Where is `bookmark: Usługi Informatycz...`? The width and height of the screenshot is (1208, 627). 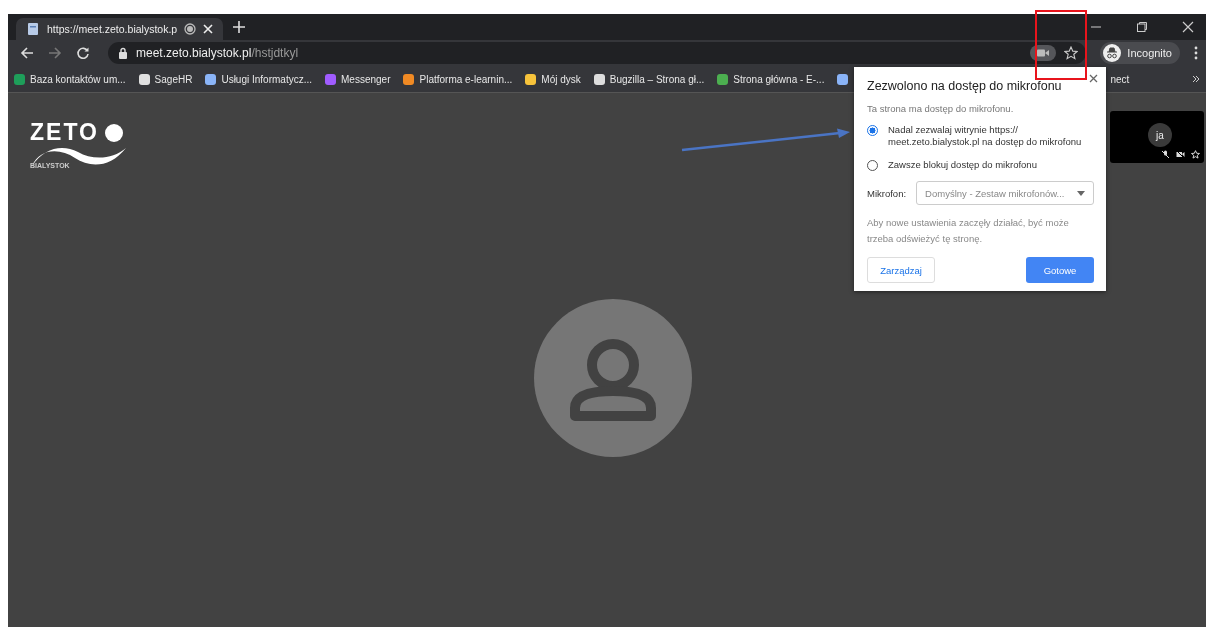 bookmark: Usługi Informatycz... is located at coordinates (258, 79).